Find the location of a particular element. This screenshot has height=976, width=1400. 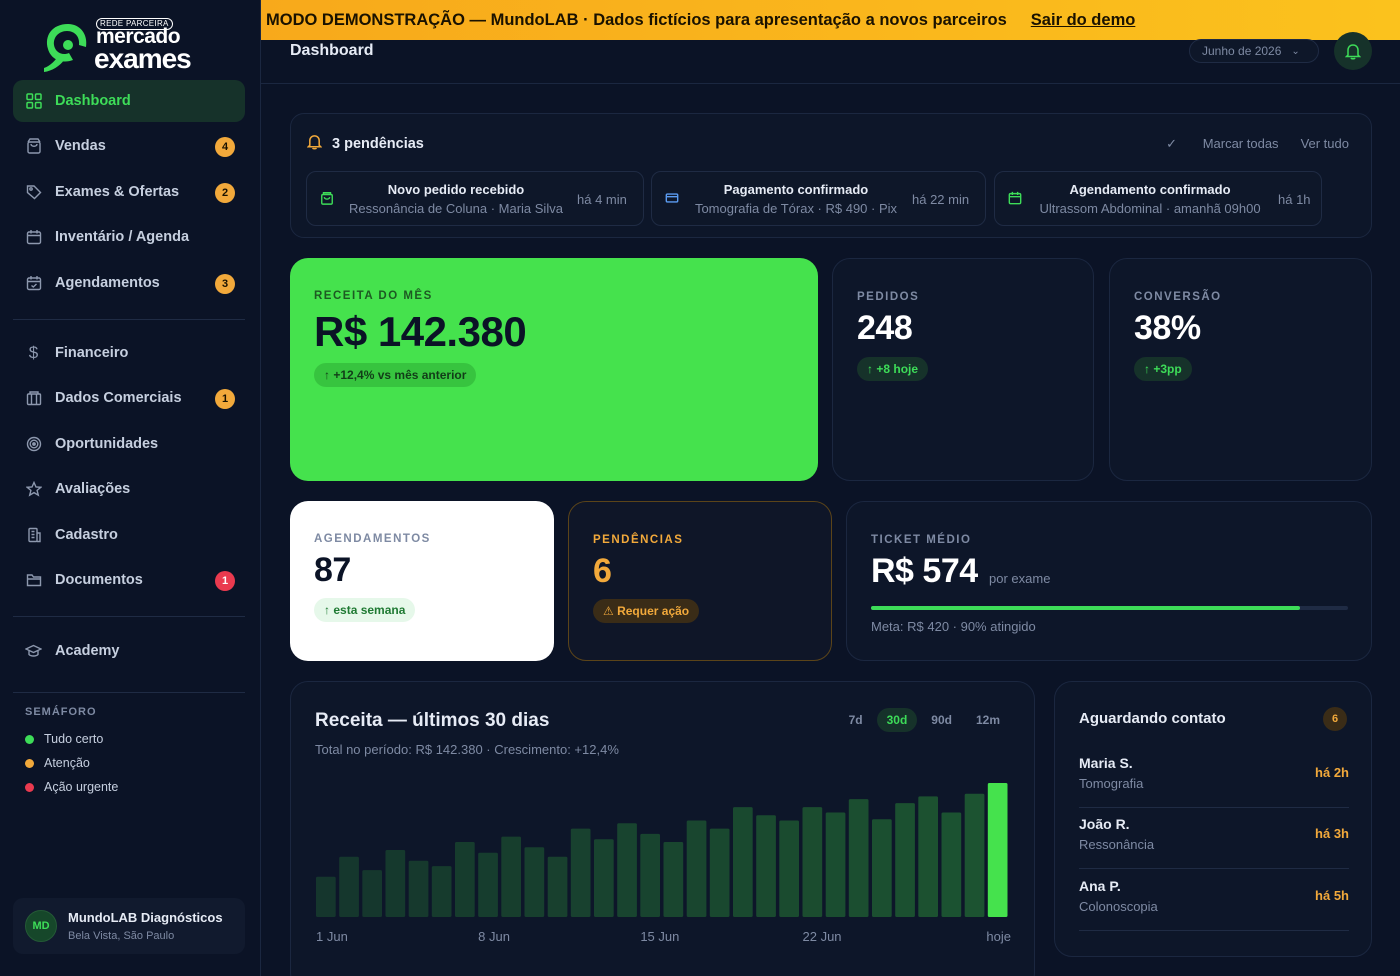

arrow-up-icon: ↑ is located at coordinates (1149, 369).